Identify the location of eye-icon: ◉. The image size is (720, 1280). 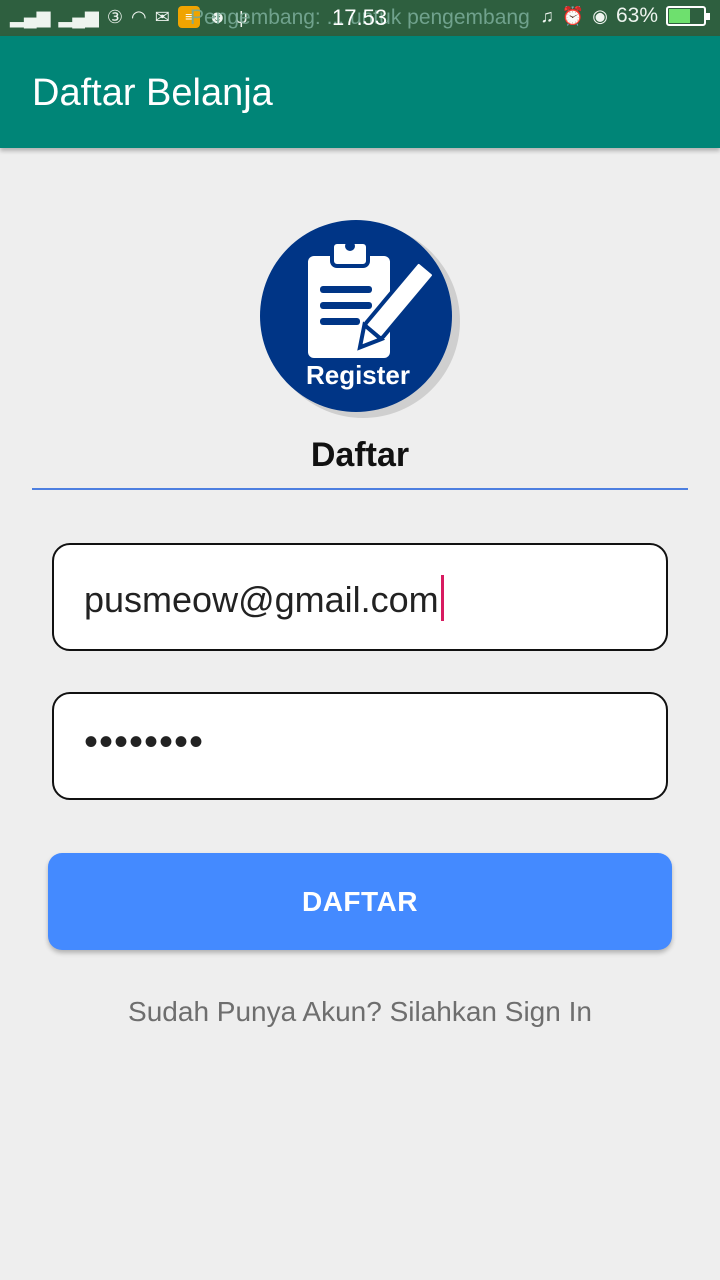
(600, 16).